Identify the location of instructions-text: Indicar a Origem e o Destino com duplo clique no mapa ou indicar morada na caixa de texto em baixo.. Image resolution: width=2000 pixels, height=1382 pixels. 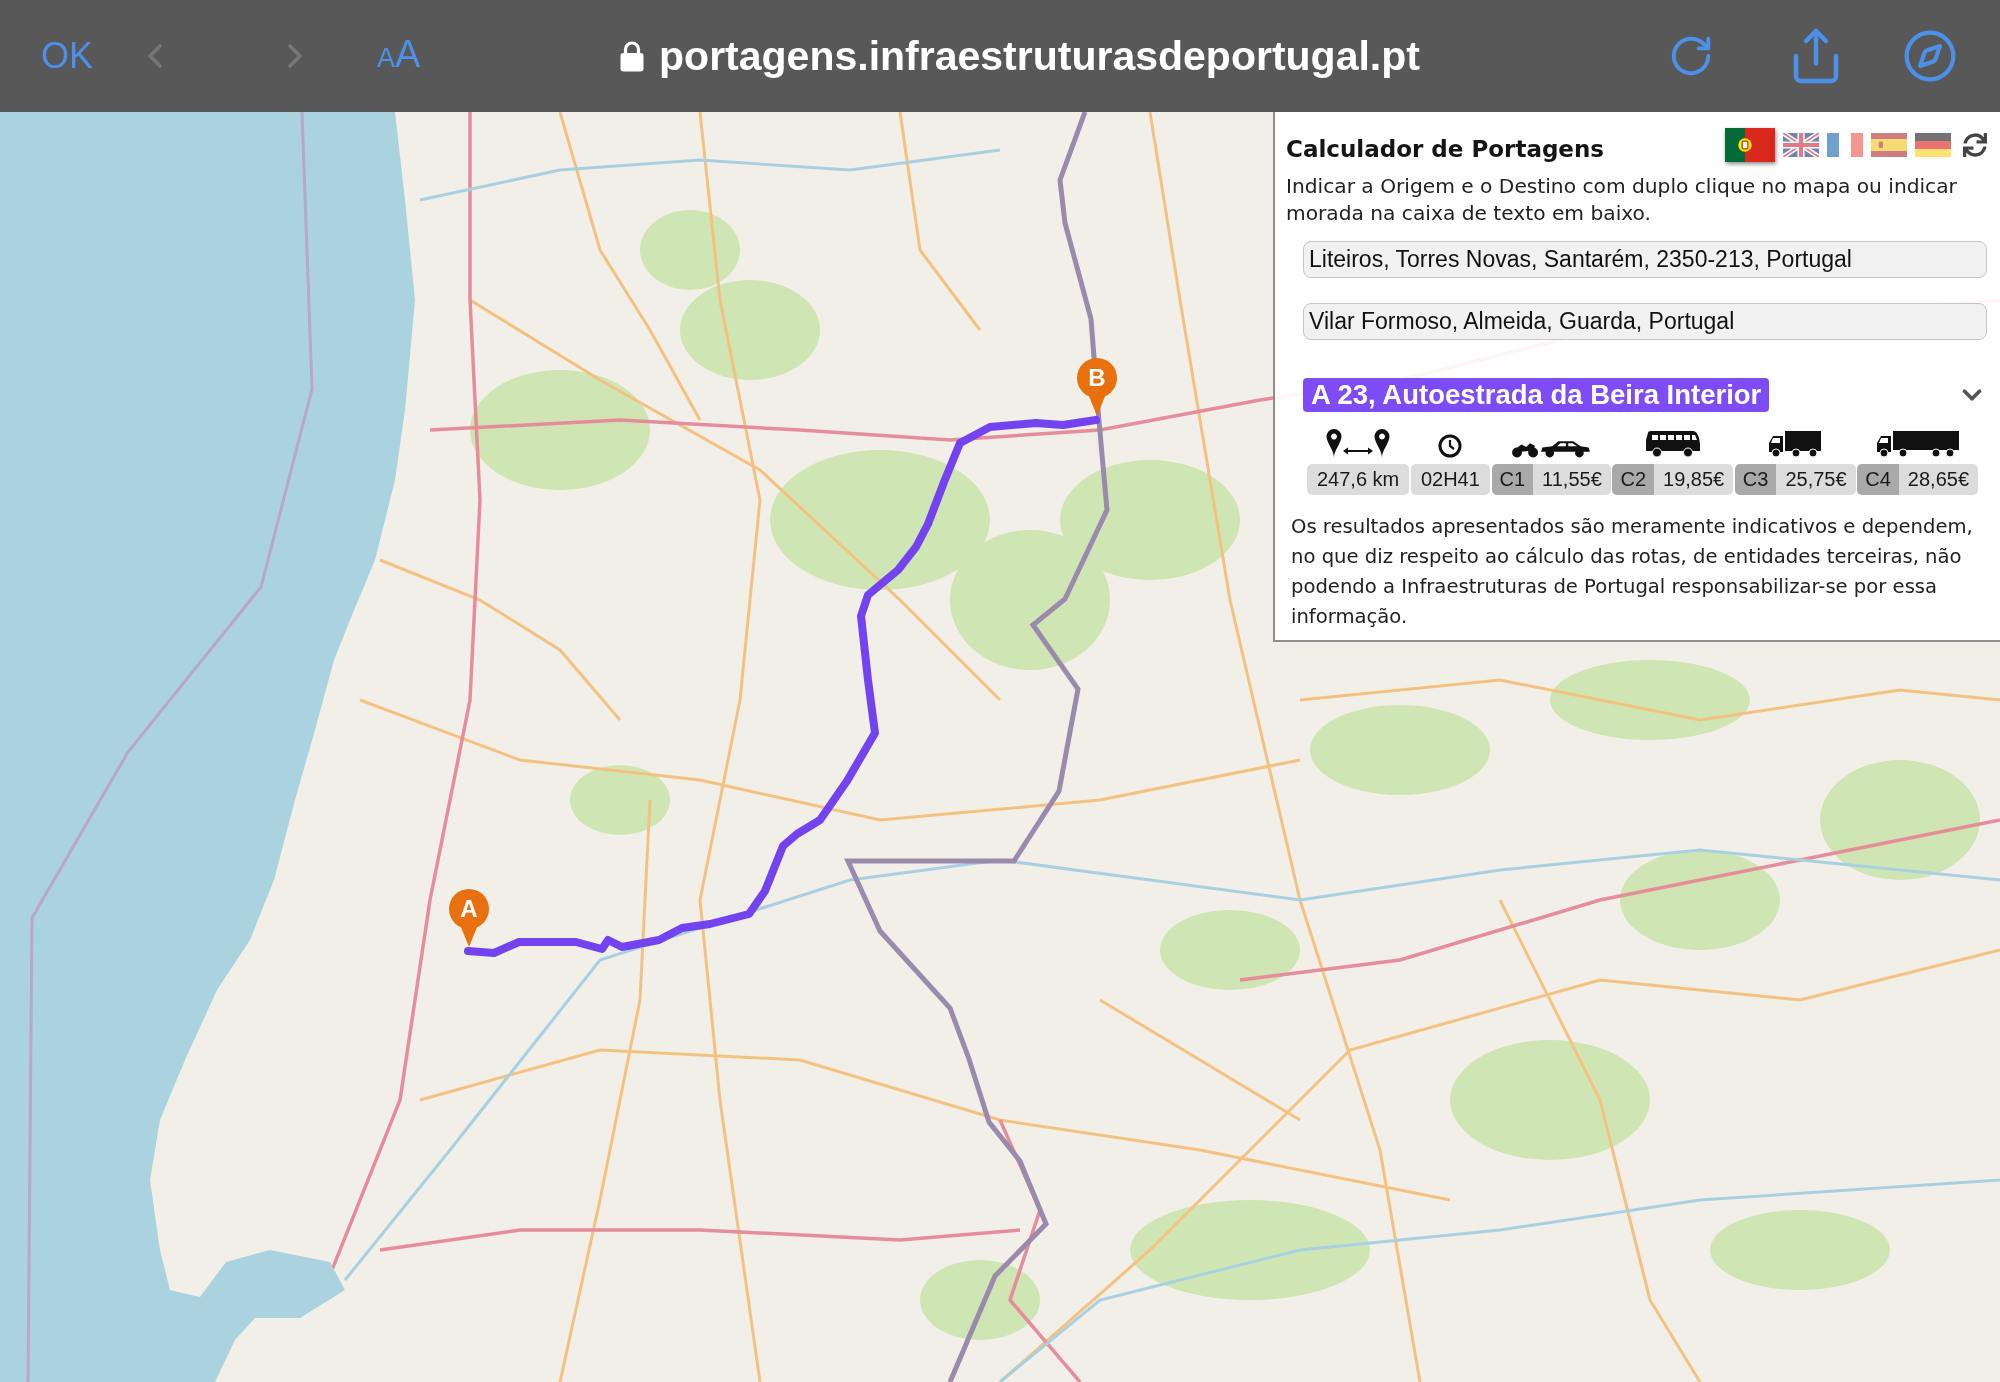
(1622, 200).